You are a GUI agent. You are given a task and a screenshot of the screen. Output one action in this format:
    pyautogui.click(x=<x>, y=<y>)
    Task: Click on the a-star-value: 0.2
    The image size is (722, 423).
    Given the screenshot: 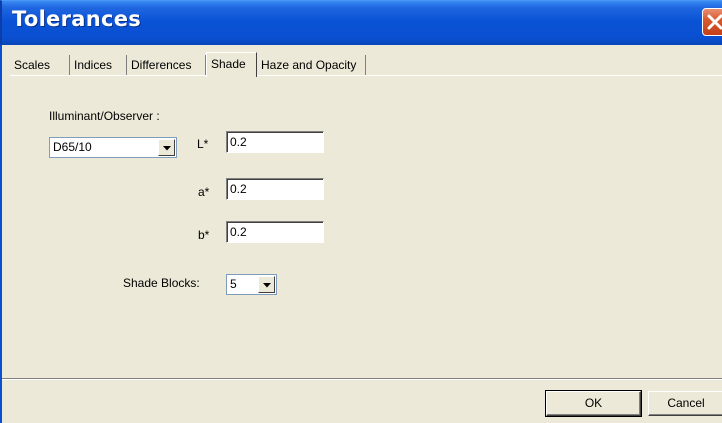 What is the action you would take?
    pyautogui.click(x=238, y=189)
    